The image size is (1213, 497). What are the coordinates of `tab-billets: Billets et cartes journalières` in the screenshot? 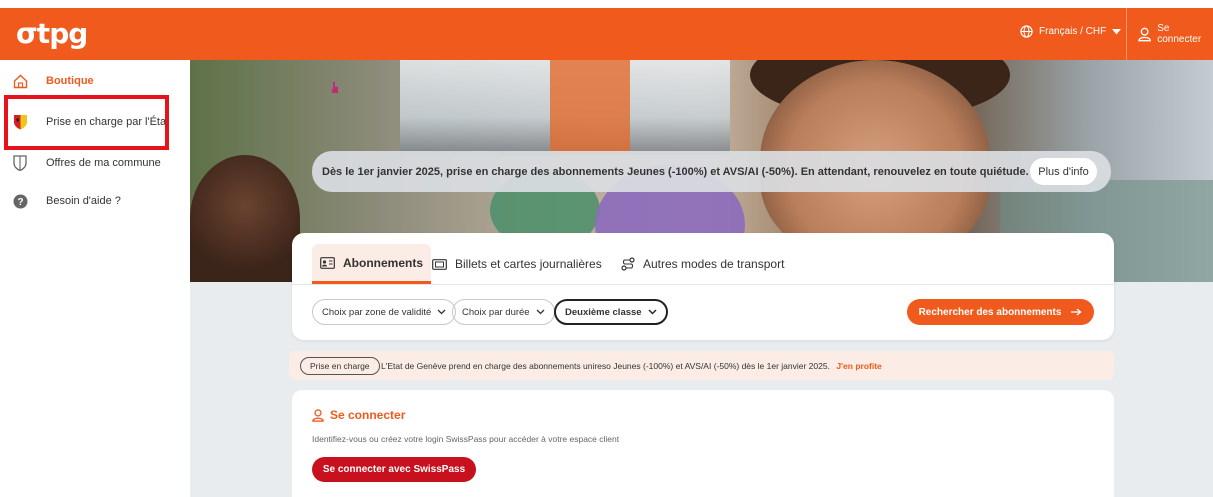 It's located at (517, 264).